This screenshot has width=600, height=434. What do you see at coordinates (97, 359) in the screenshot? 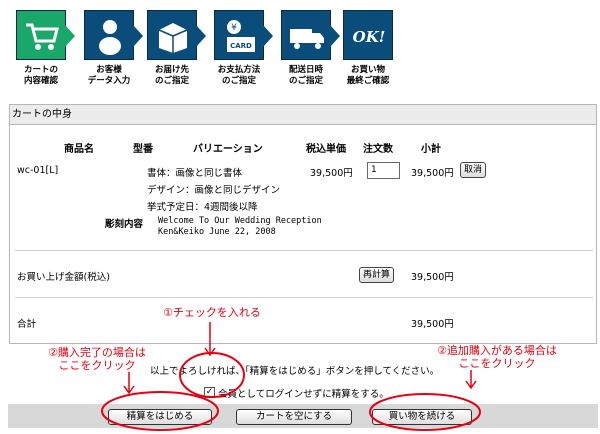
I see `annotation-complete: ②購入完了の場合は ここをクリック` at bounding box center [97, 359].